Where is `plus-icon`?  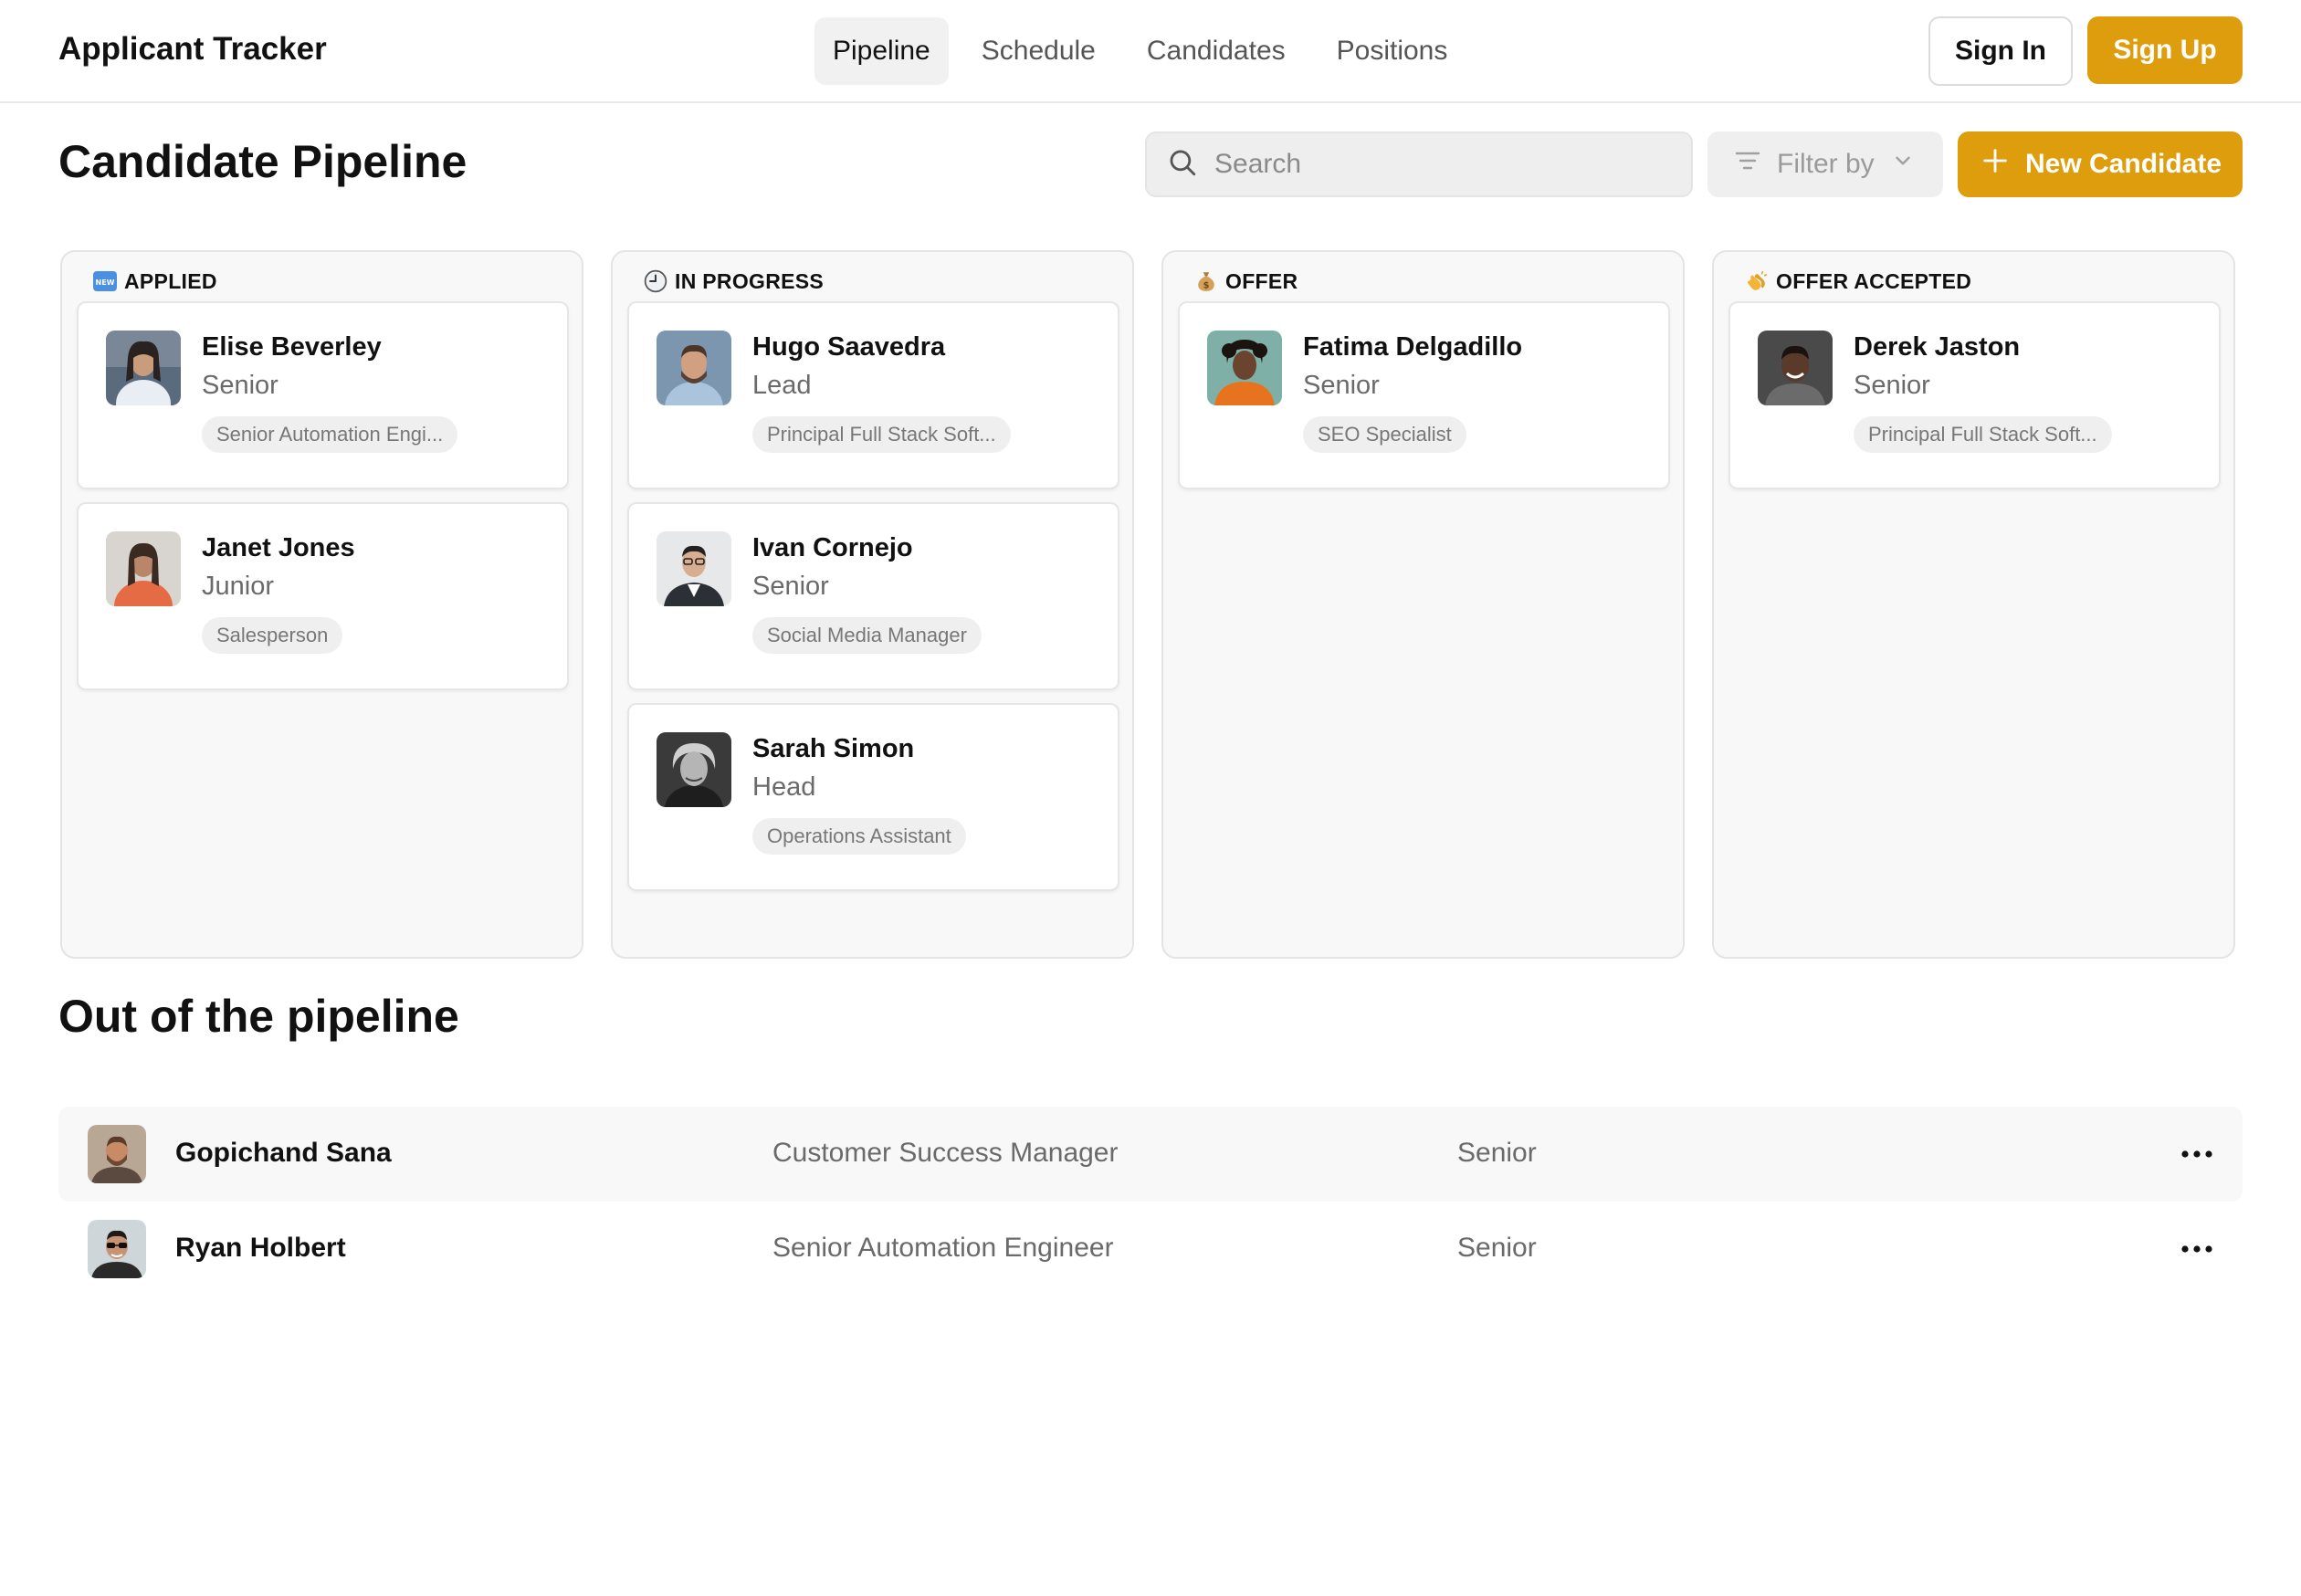 plus-icon is located at coordinates (1995, 164).